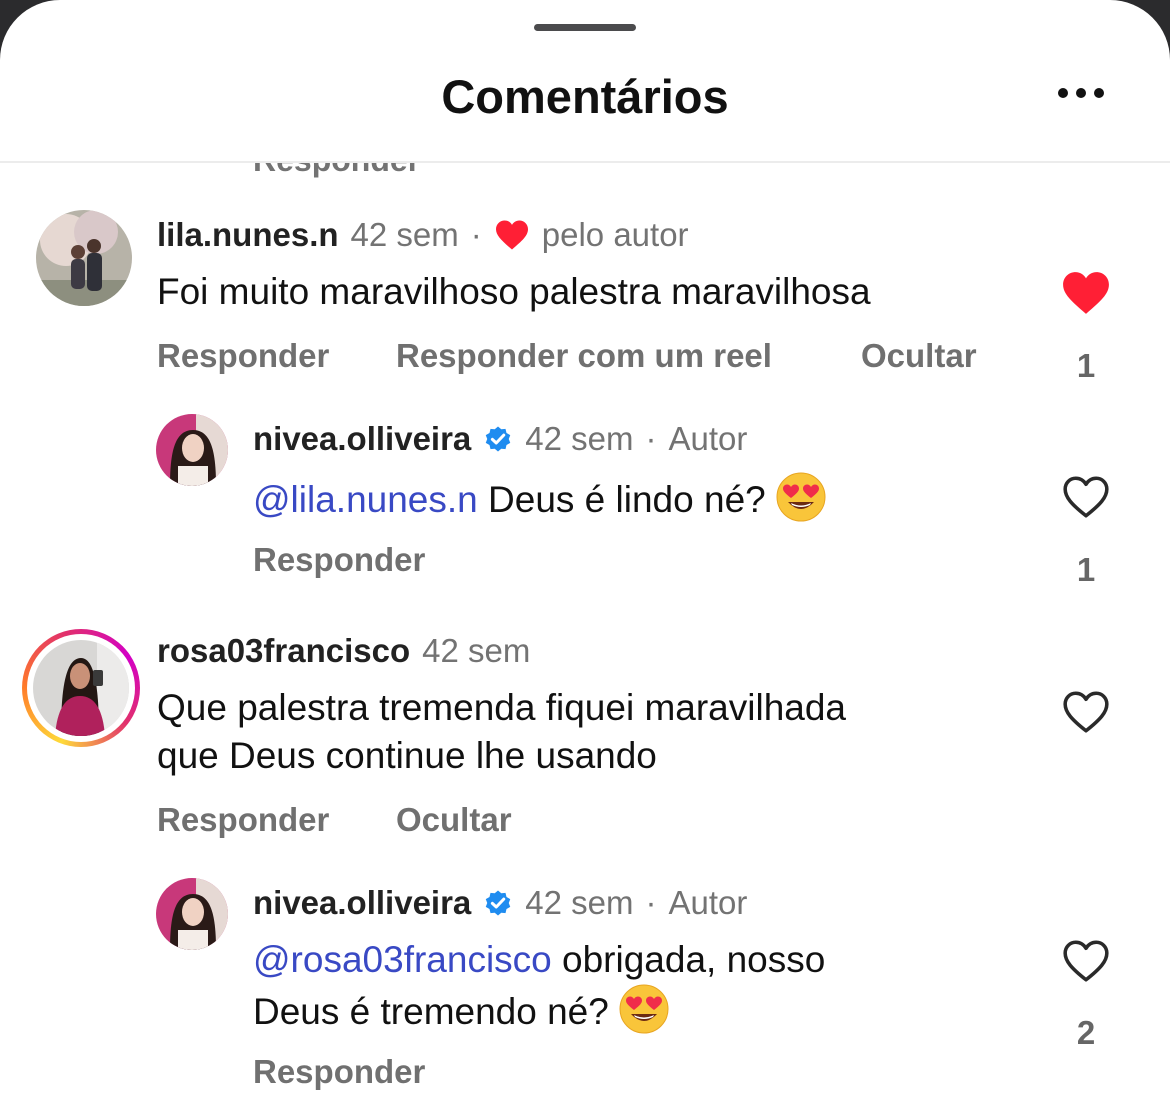 Image resolution: width=1170 pixels, height=1120 pixels. I want to click on reply-text: @lila.nunes.n Deus é lindo né?, so click(539, 498).